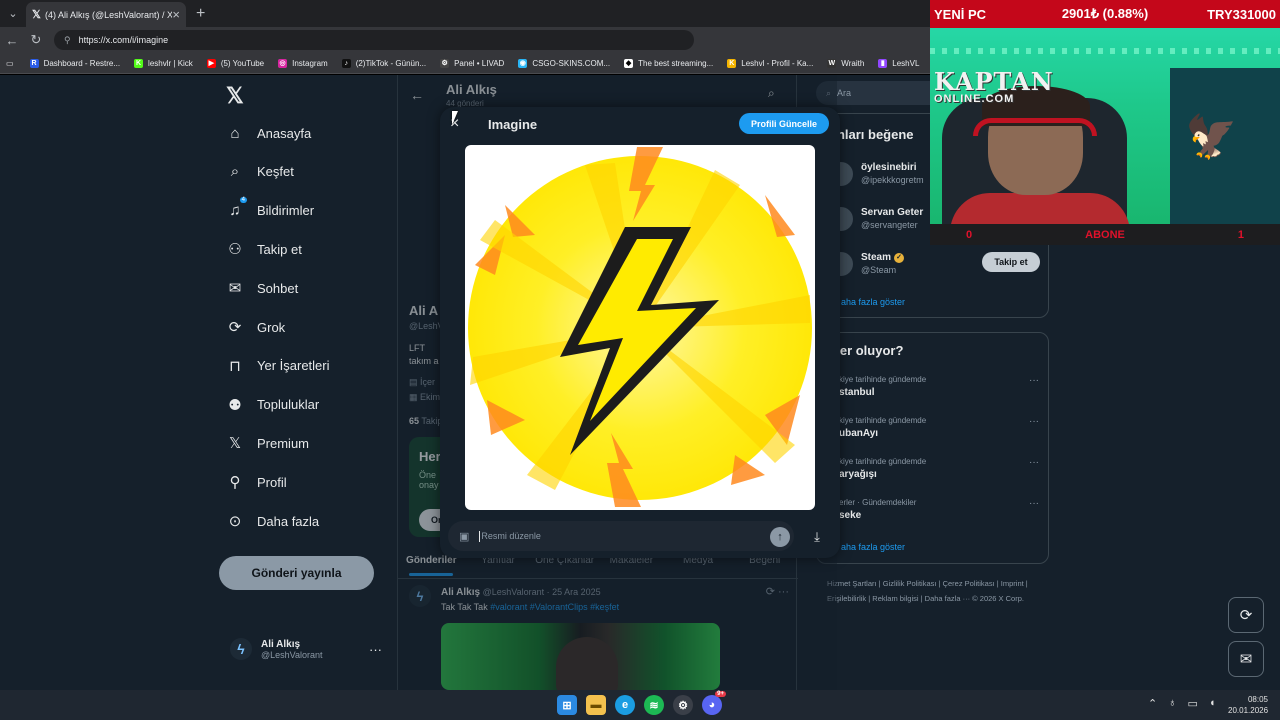  Describe the element at coordinates (288, 405) in the screenshot. I see `nav-label: Topluluklar` at that location.